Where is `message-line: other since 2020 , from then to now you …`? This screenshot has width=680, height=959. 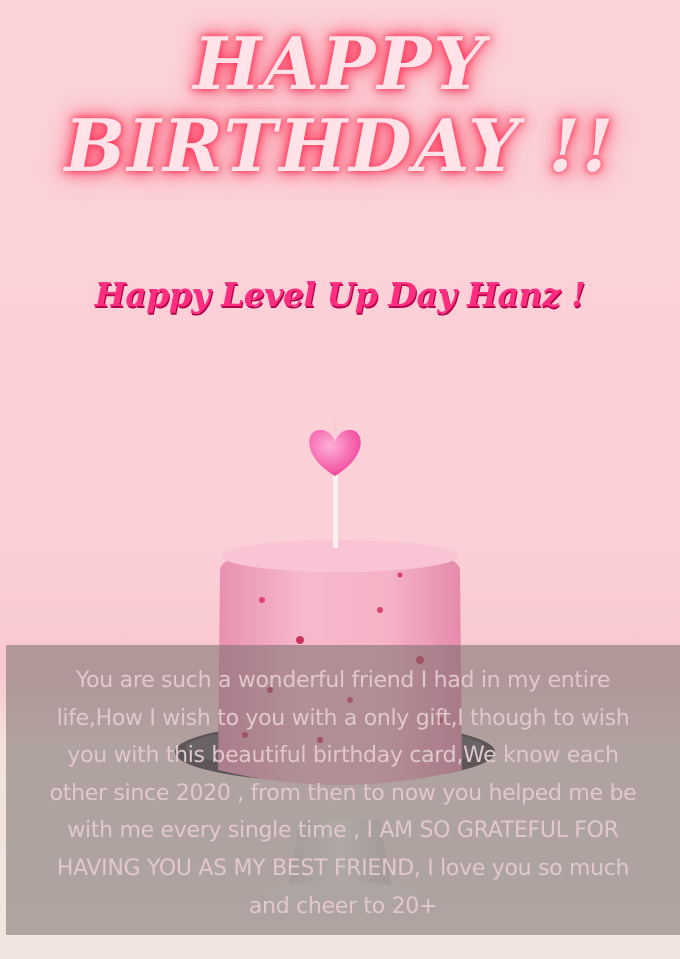
message-line: other since 2020 , from then to now you … is located at coordinates (343, 793).